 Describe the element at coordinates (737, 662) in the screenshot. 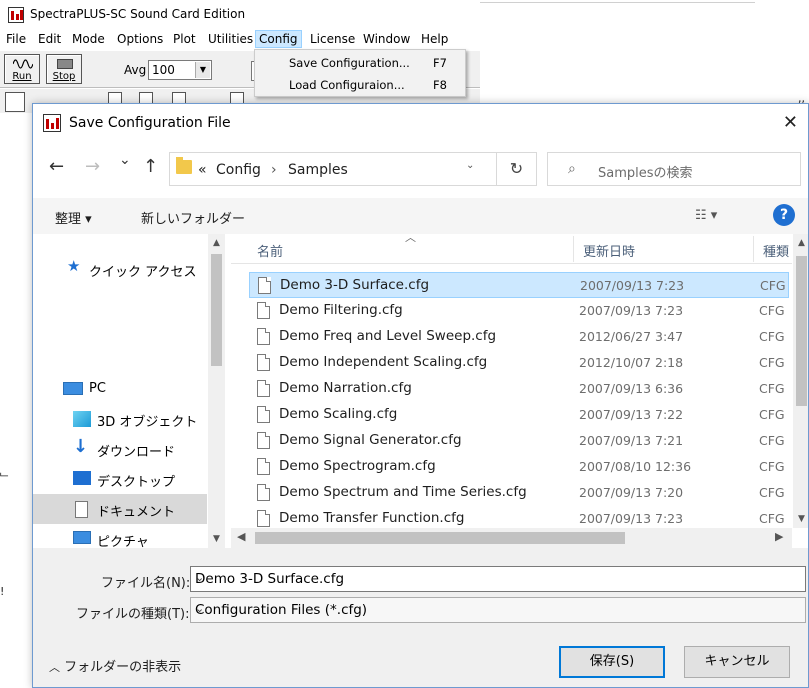

I see `cancel-button: キャンセル` at that location.